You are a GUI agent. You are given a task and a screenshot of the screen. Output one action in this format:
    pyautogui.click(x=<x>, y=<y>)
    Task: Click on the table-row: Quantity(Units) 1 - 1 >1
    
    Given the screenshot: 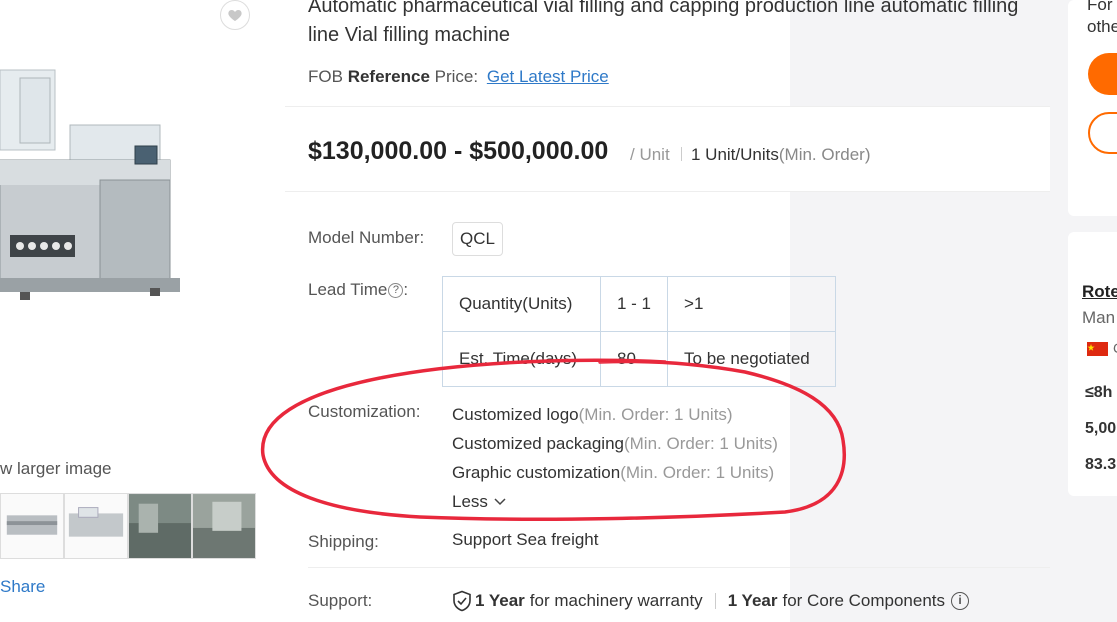 What is the action you would take?
    pyautogui.click(x=639, y=304)
    